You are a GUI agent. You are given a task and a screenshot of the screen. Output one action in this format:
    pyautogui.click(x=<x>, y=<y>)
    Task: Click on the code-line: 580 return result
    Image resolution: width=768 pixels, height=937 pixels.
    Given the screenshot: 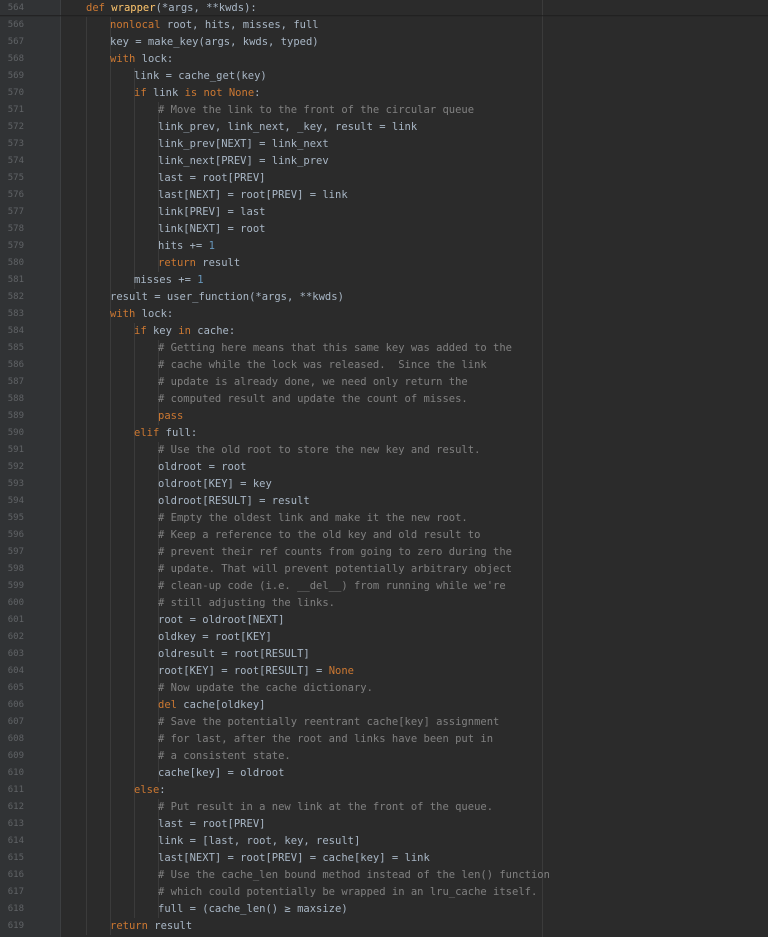 What is the action you would take?
    pyautogui.click(x=384, y=263)
    